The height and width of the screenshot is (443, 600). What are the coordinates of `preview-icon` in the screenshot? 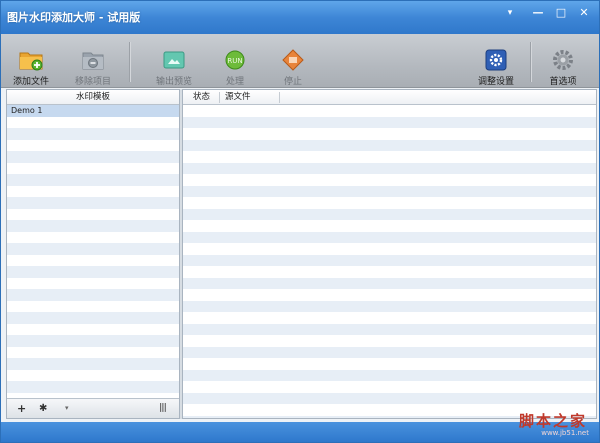 It's located at (174, 60).